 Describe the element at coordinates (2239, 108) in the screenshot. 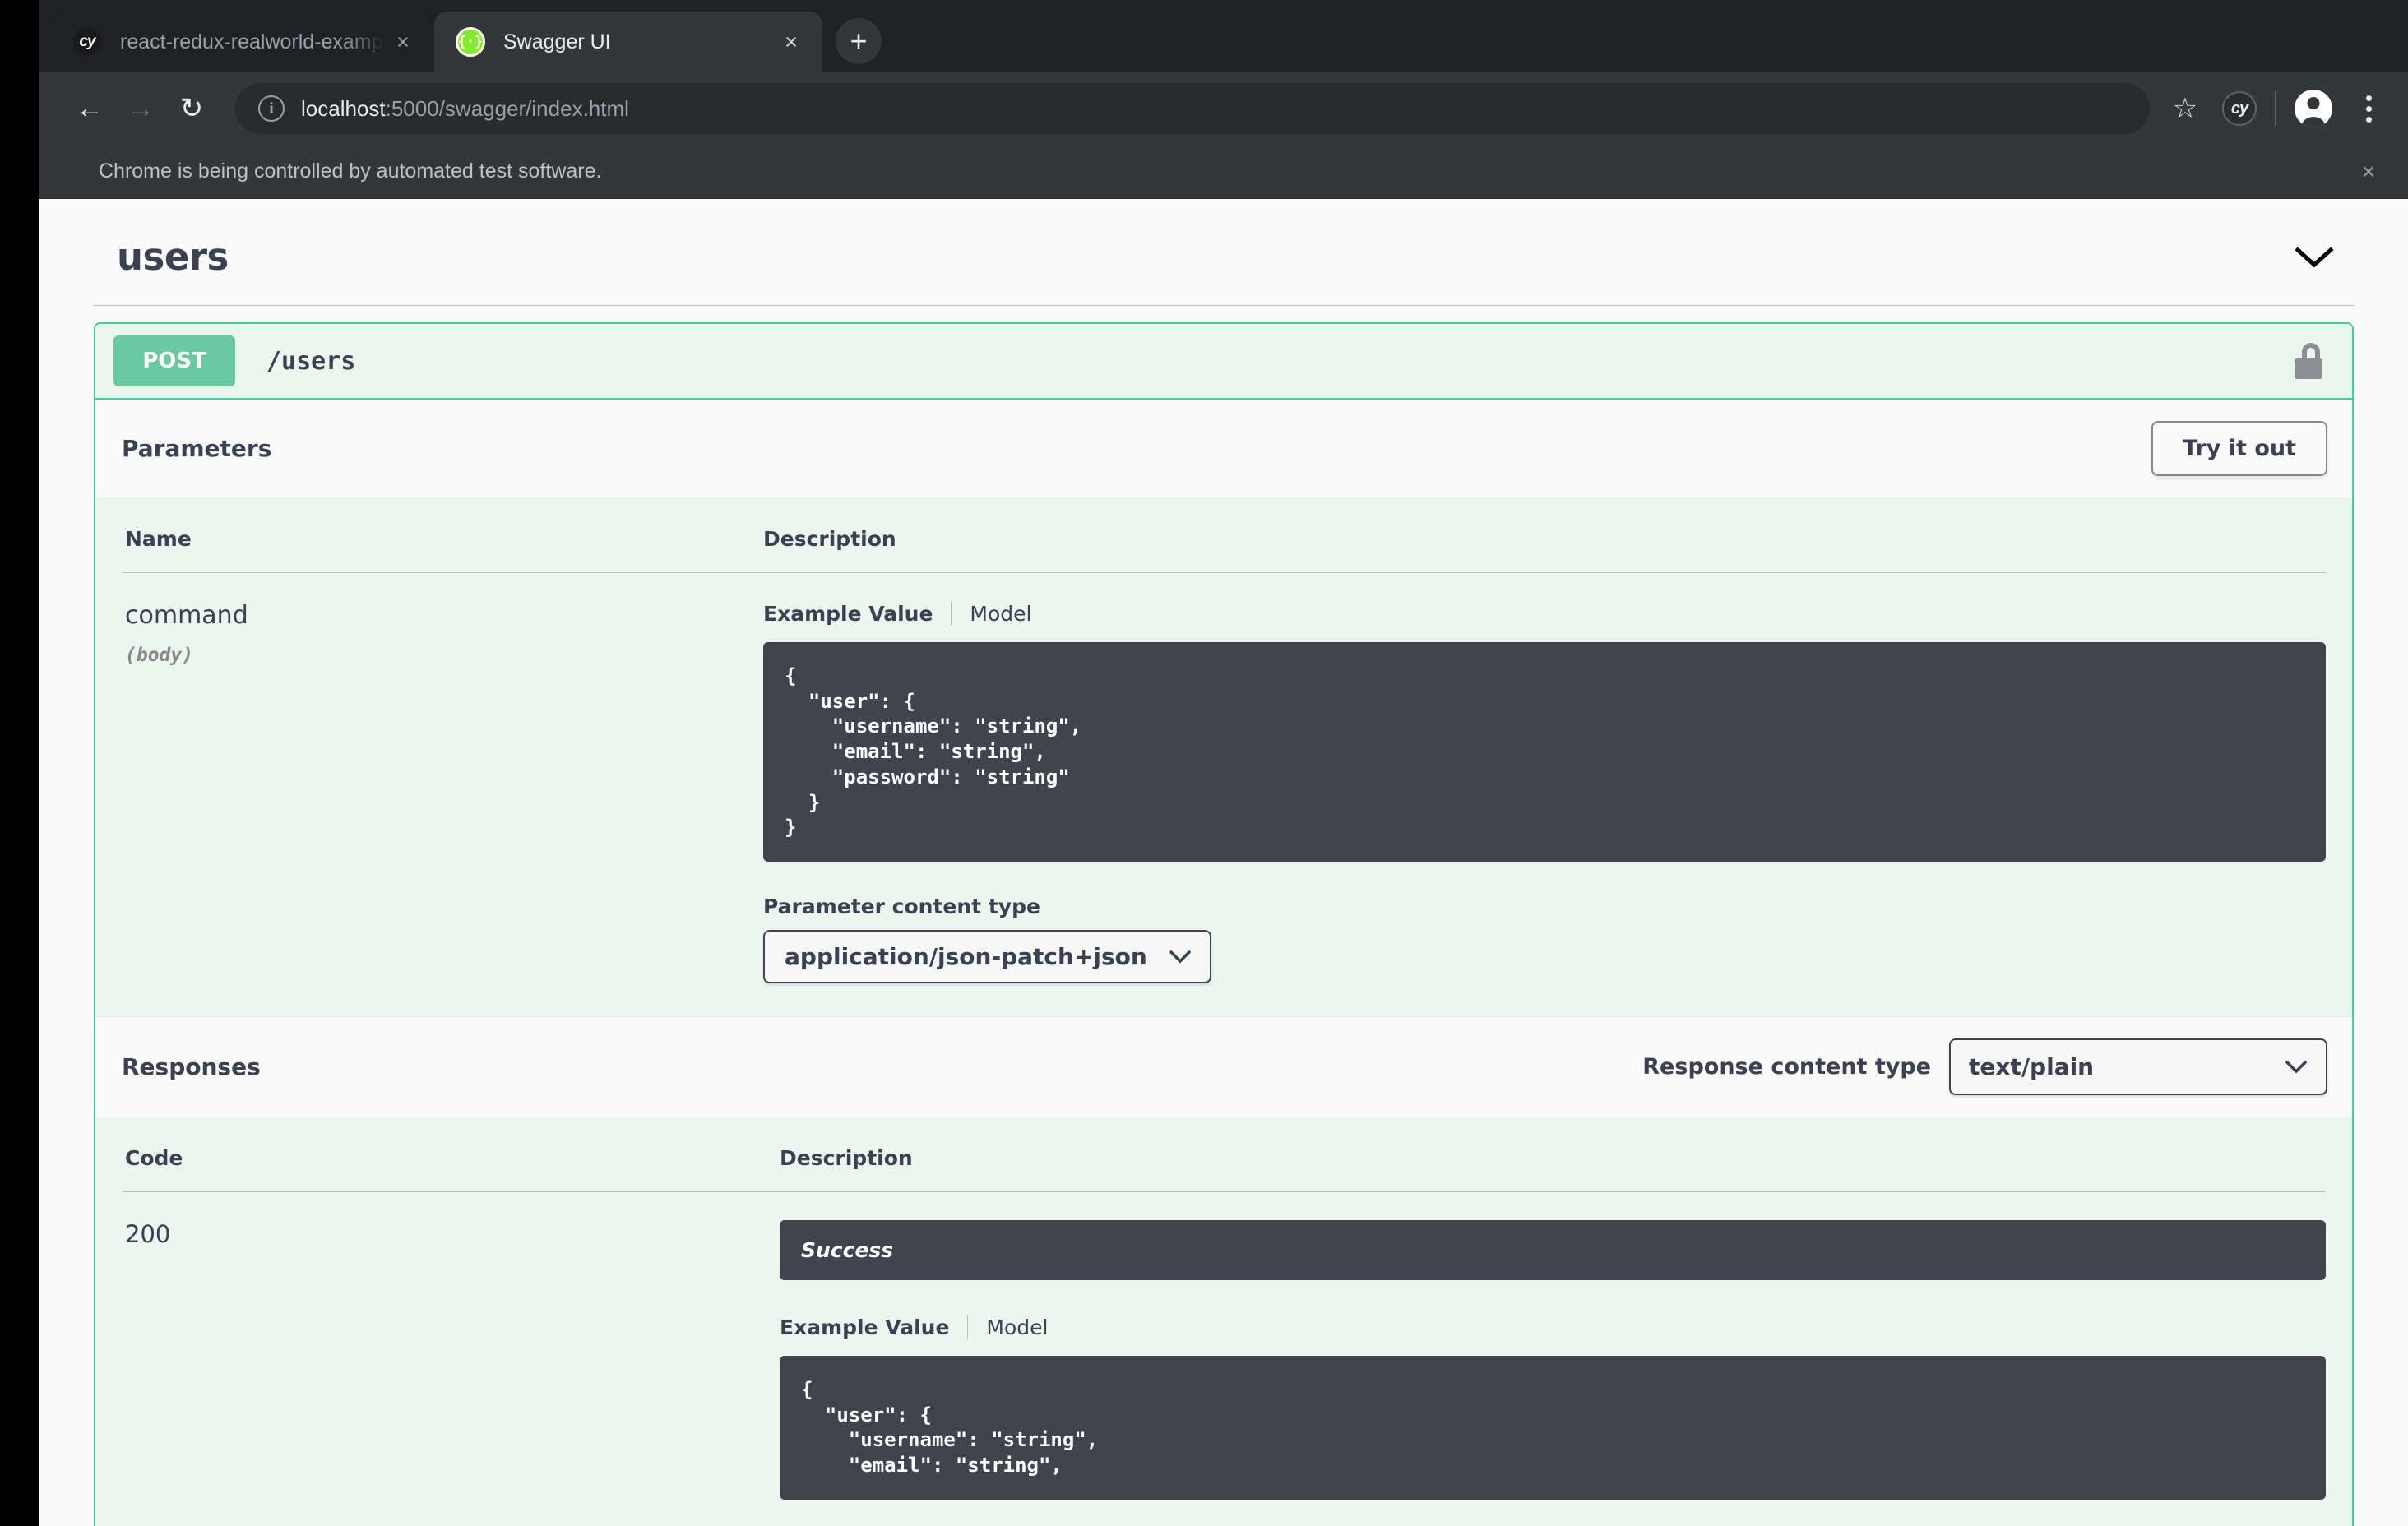

I see `cypress-extension-icon: cy` at that location.